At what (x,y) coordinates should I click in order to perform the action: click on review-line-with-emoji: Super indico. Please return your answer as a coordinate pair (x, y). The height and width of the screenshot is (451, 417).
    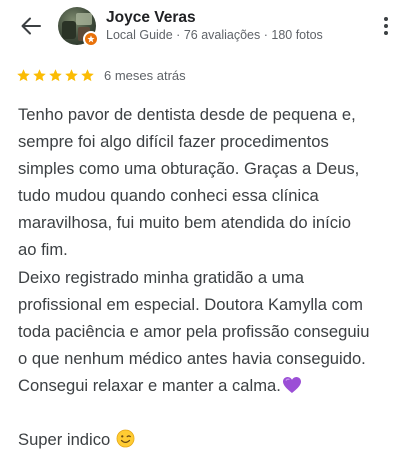
    Looking at the image, I should click on (215, 438).